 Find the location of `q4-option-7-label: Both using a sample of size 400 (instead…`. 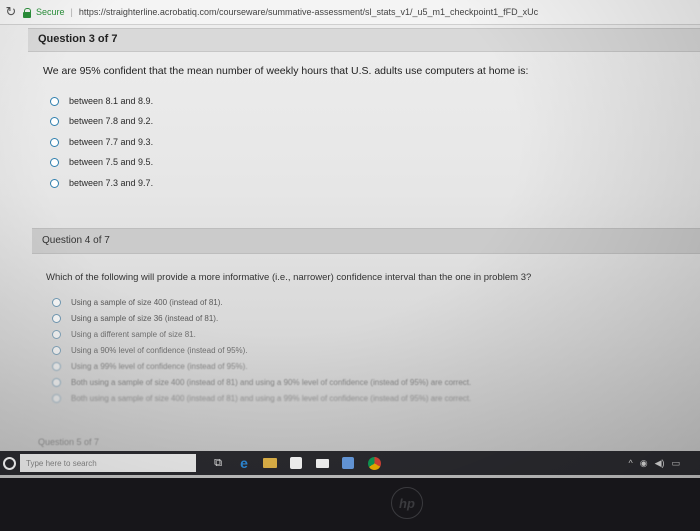

q4-option-7-label: Both using a sample of size 400 (instead… is located at coordinates (271, 398).